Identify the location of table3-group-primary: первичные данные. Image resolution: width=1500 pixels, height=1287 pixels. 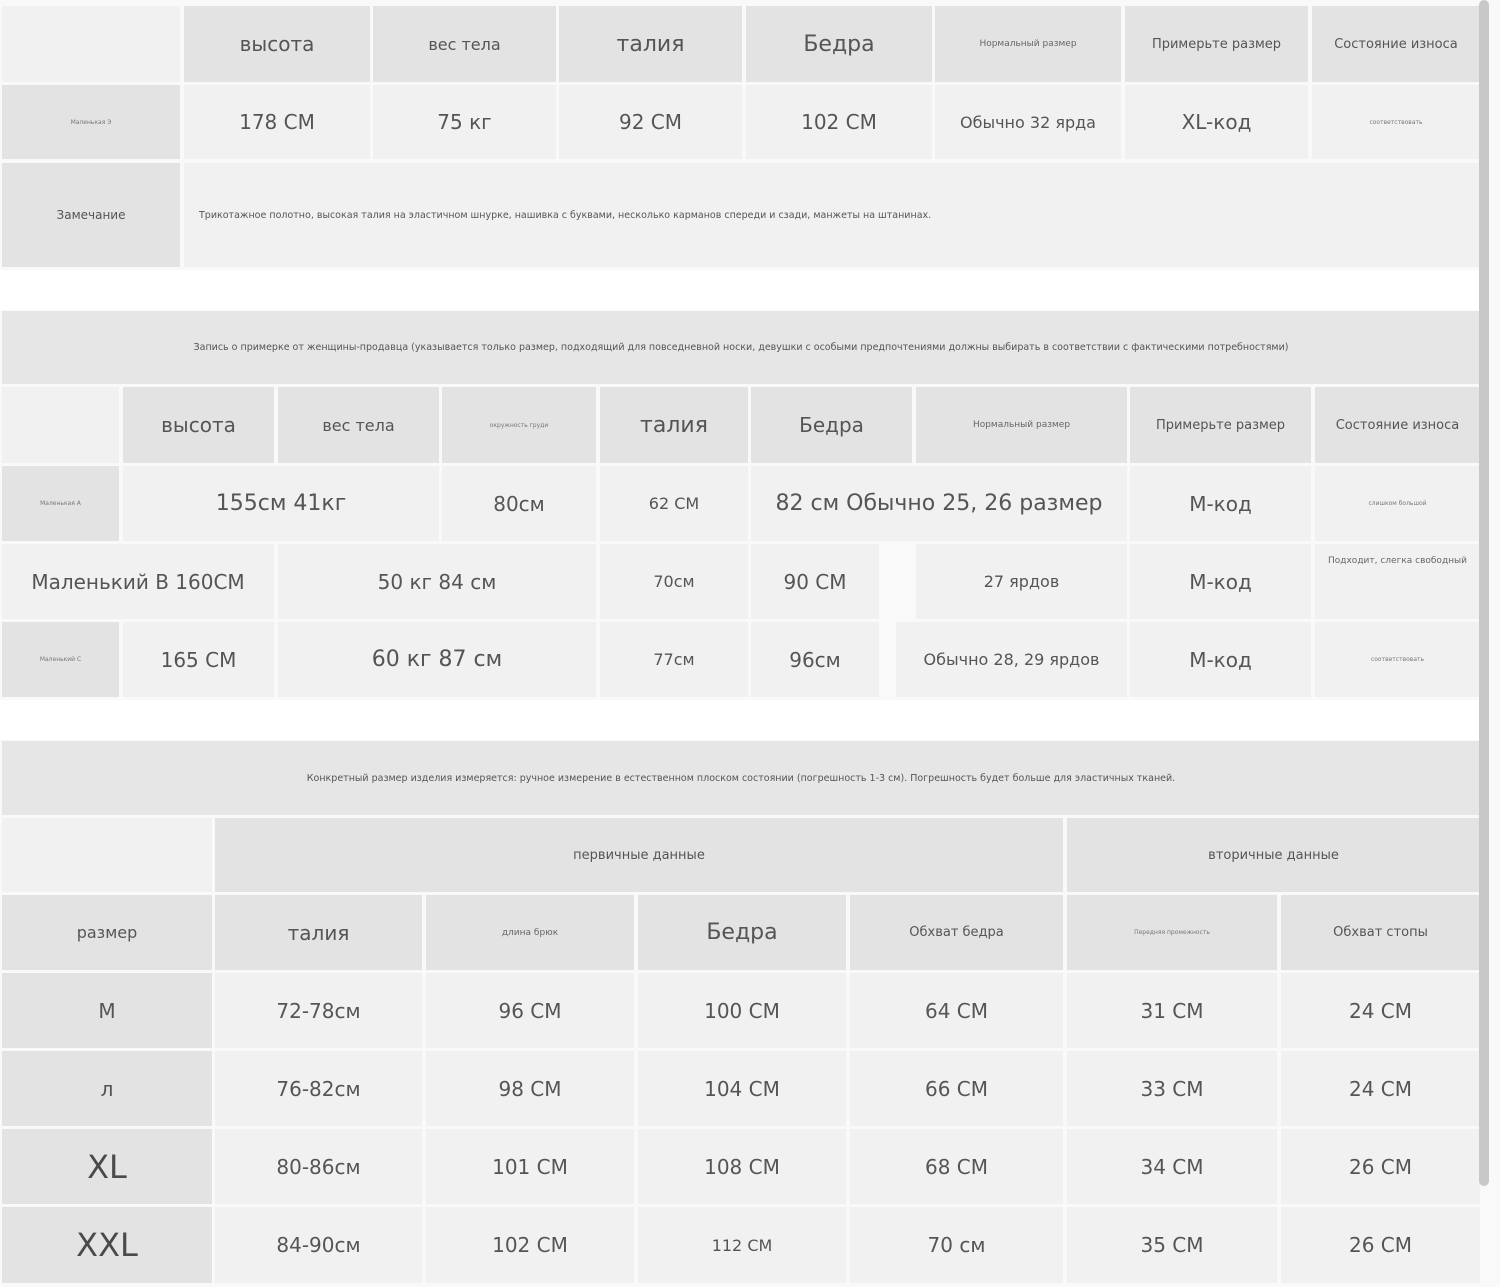
(639, 855).